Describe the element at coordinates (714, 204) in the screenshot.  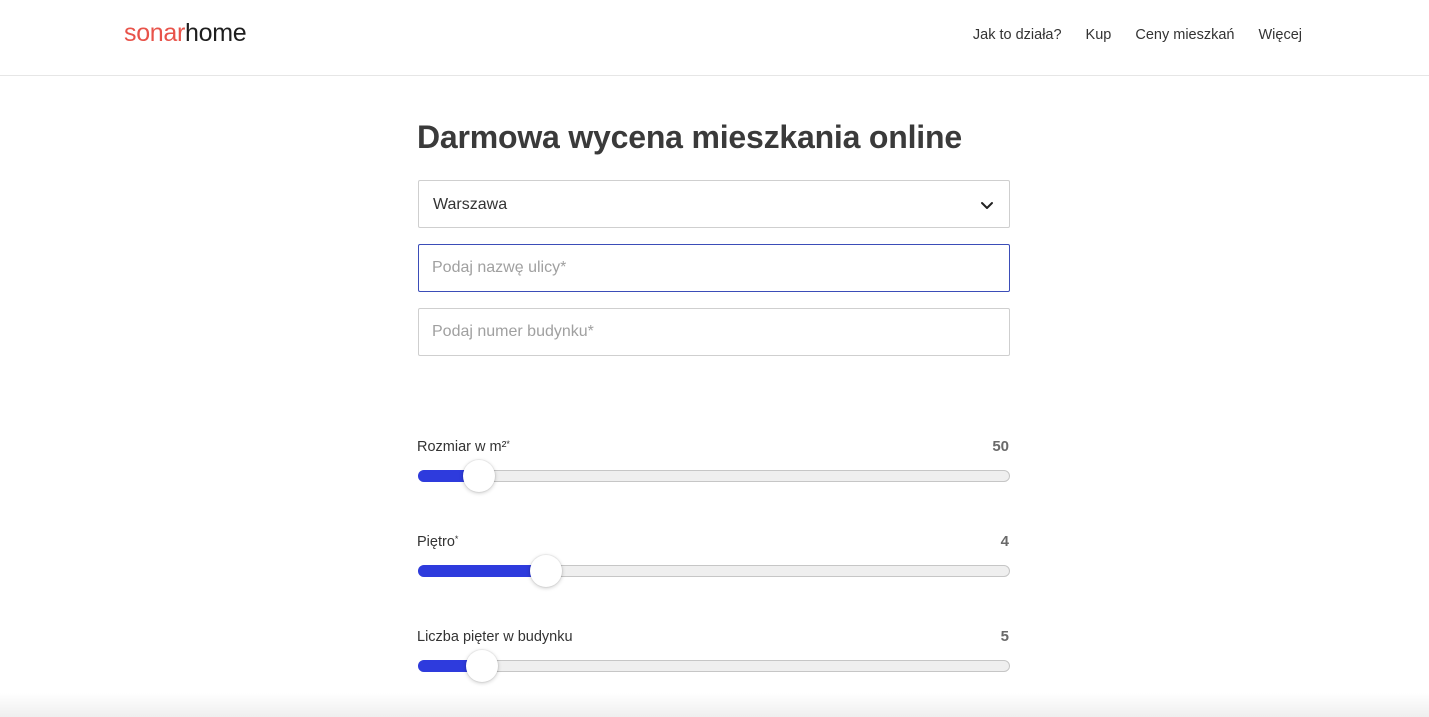
I see `city-select: Warszawa` at that location.